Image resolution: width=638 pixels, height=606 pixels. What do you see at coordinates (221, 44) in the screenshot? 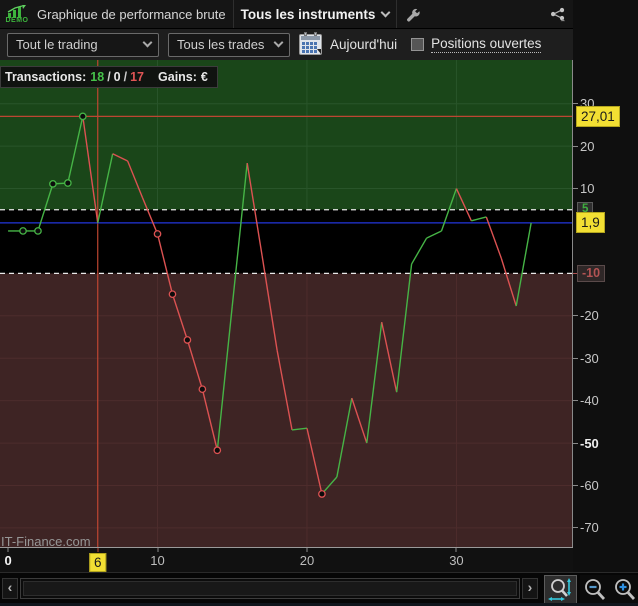
I see `trade-type-value: Tous les trades` at bounding box center [221, 44].